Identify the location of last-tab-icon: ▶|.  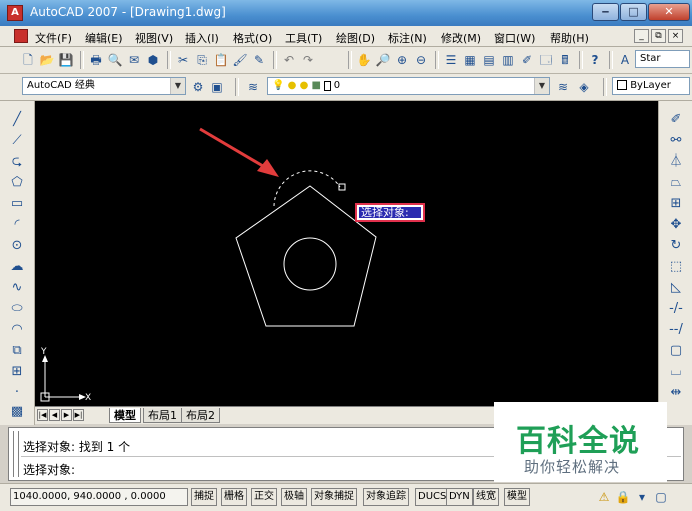
(78, 415).